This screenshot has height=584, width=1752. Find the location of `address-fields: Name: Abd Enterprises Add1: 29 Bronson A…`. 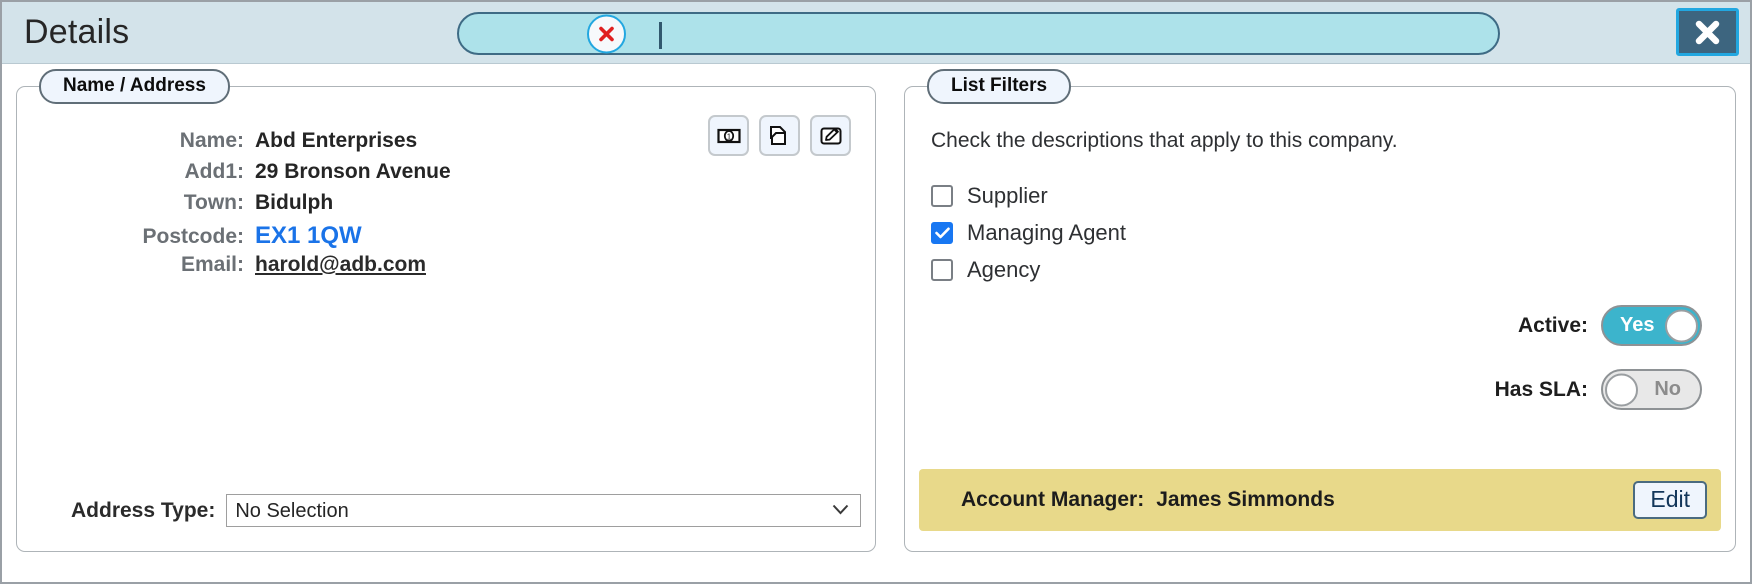

address-fields: Name: Abd Enterprises Add1: 29 Bronson A… is located at coordinates (277, 206).